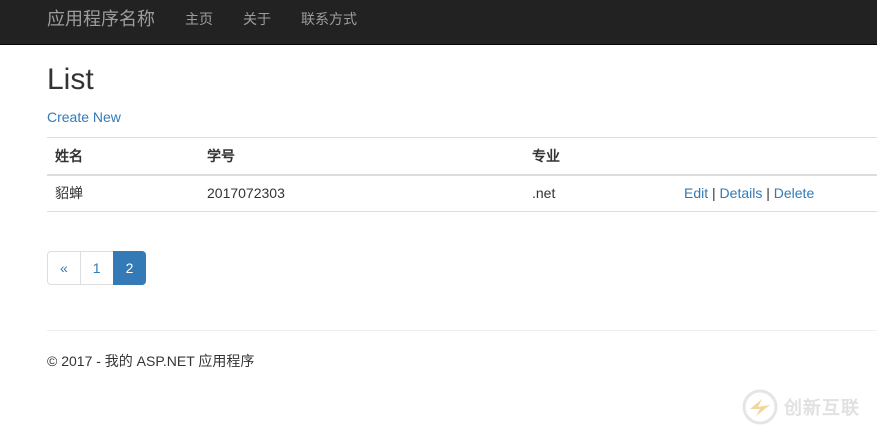  What do you see at coordinates (84, 117) in the screenshot?
I see `create-new-link: Create New` at bounding box center [84, 117].